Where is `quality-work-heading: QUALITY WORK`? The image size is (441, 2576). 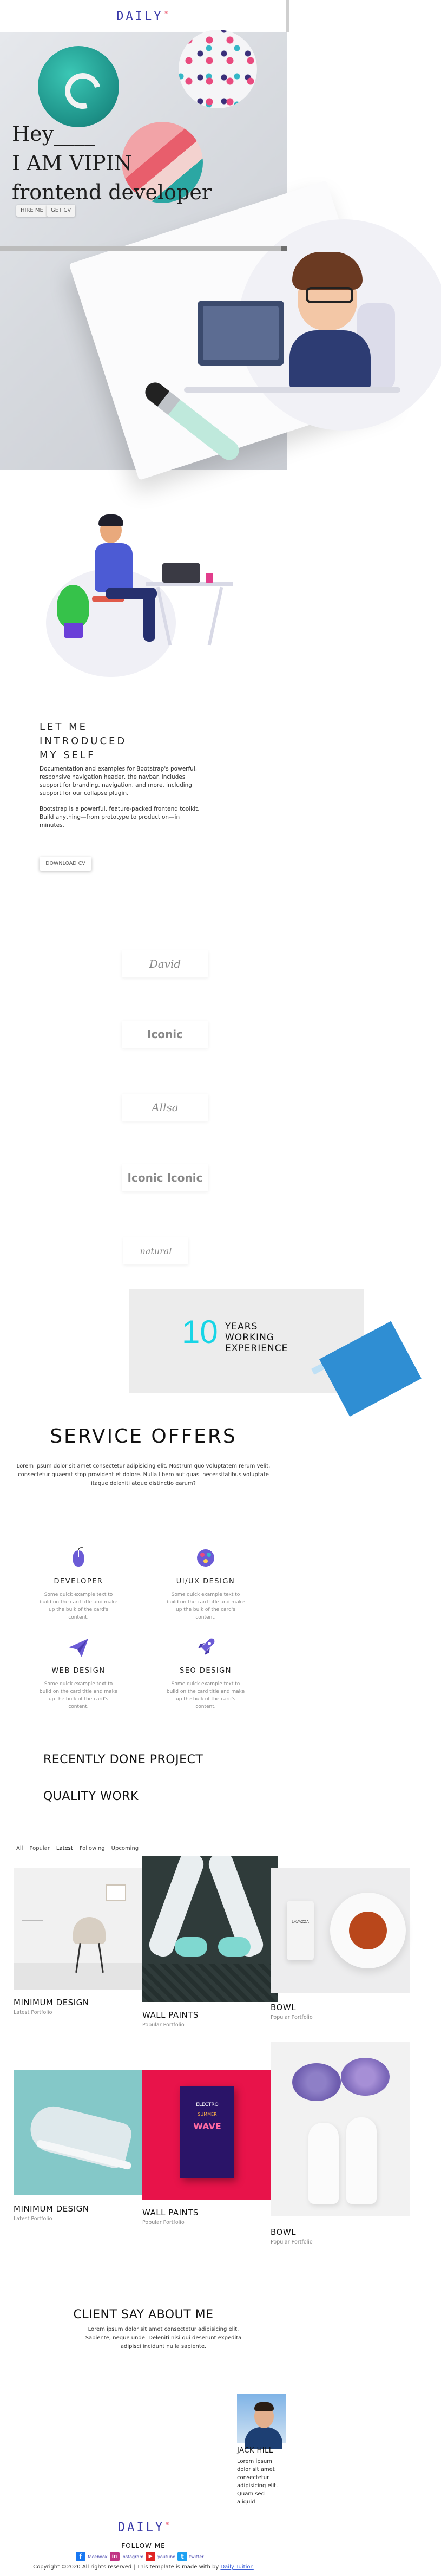
quality-work-heading: QUALITY WORK is located at coordinates (91, 1796).